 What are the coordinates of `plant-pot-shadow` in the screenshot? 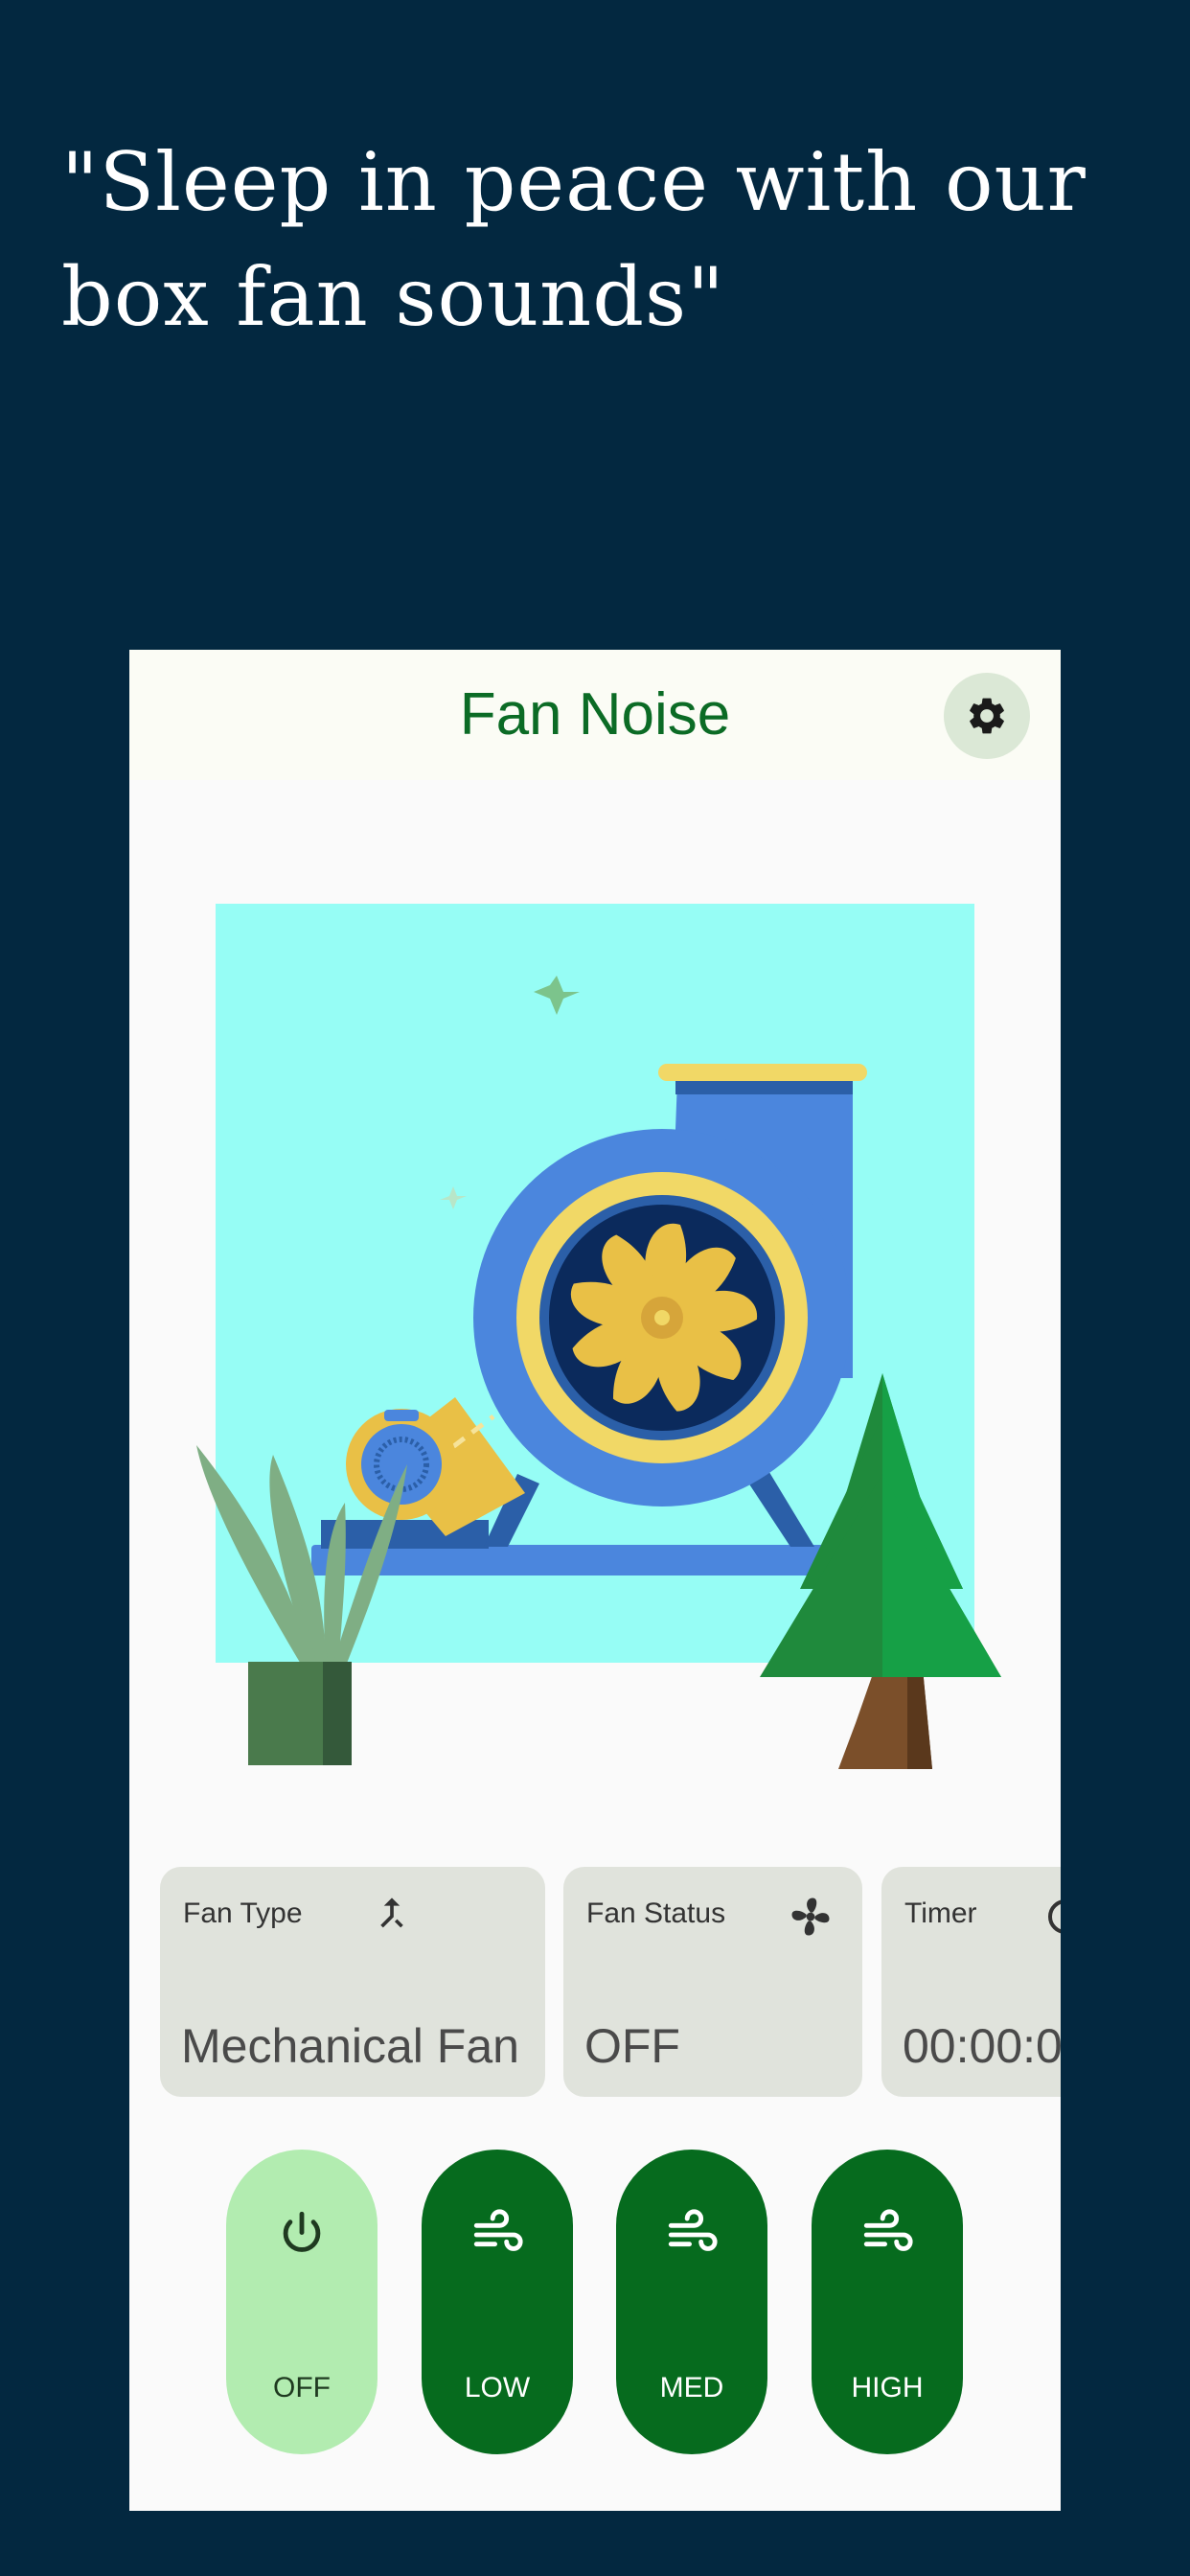 It's located at (338, 1713).